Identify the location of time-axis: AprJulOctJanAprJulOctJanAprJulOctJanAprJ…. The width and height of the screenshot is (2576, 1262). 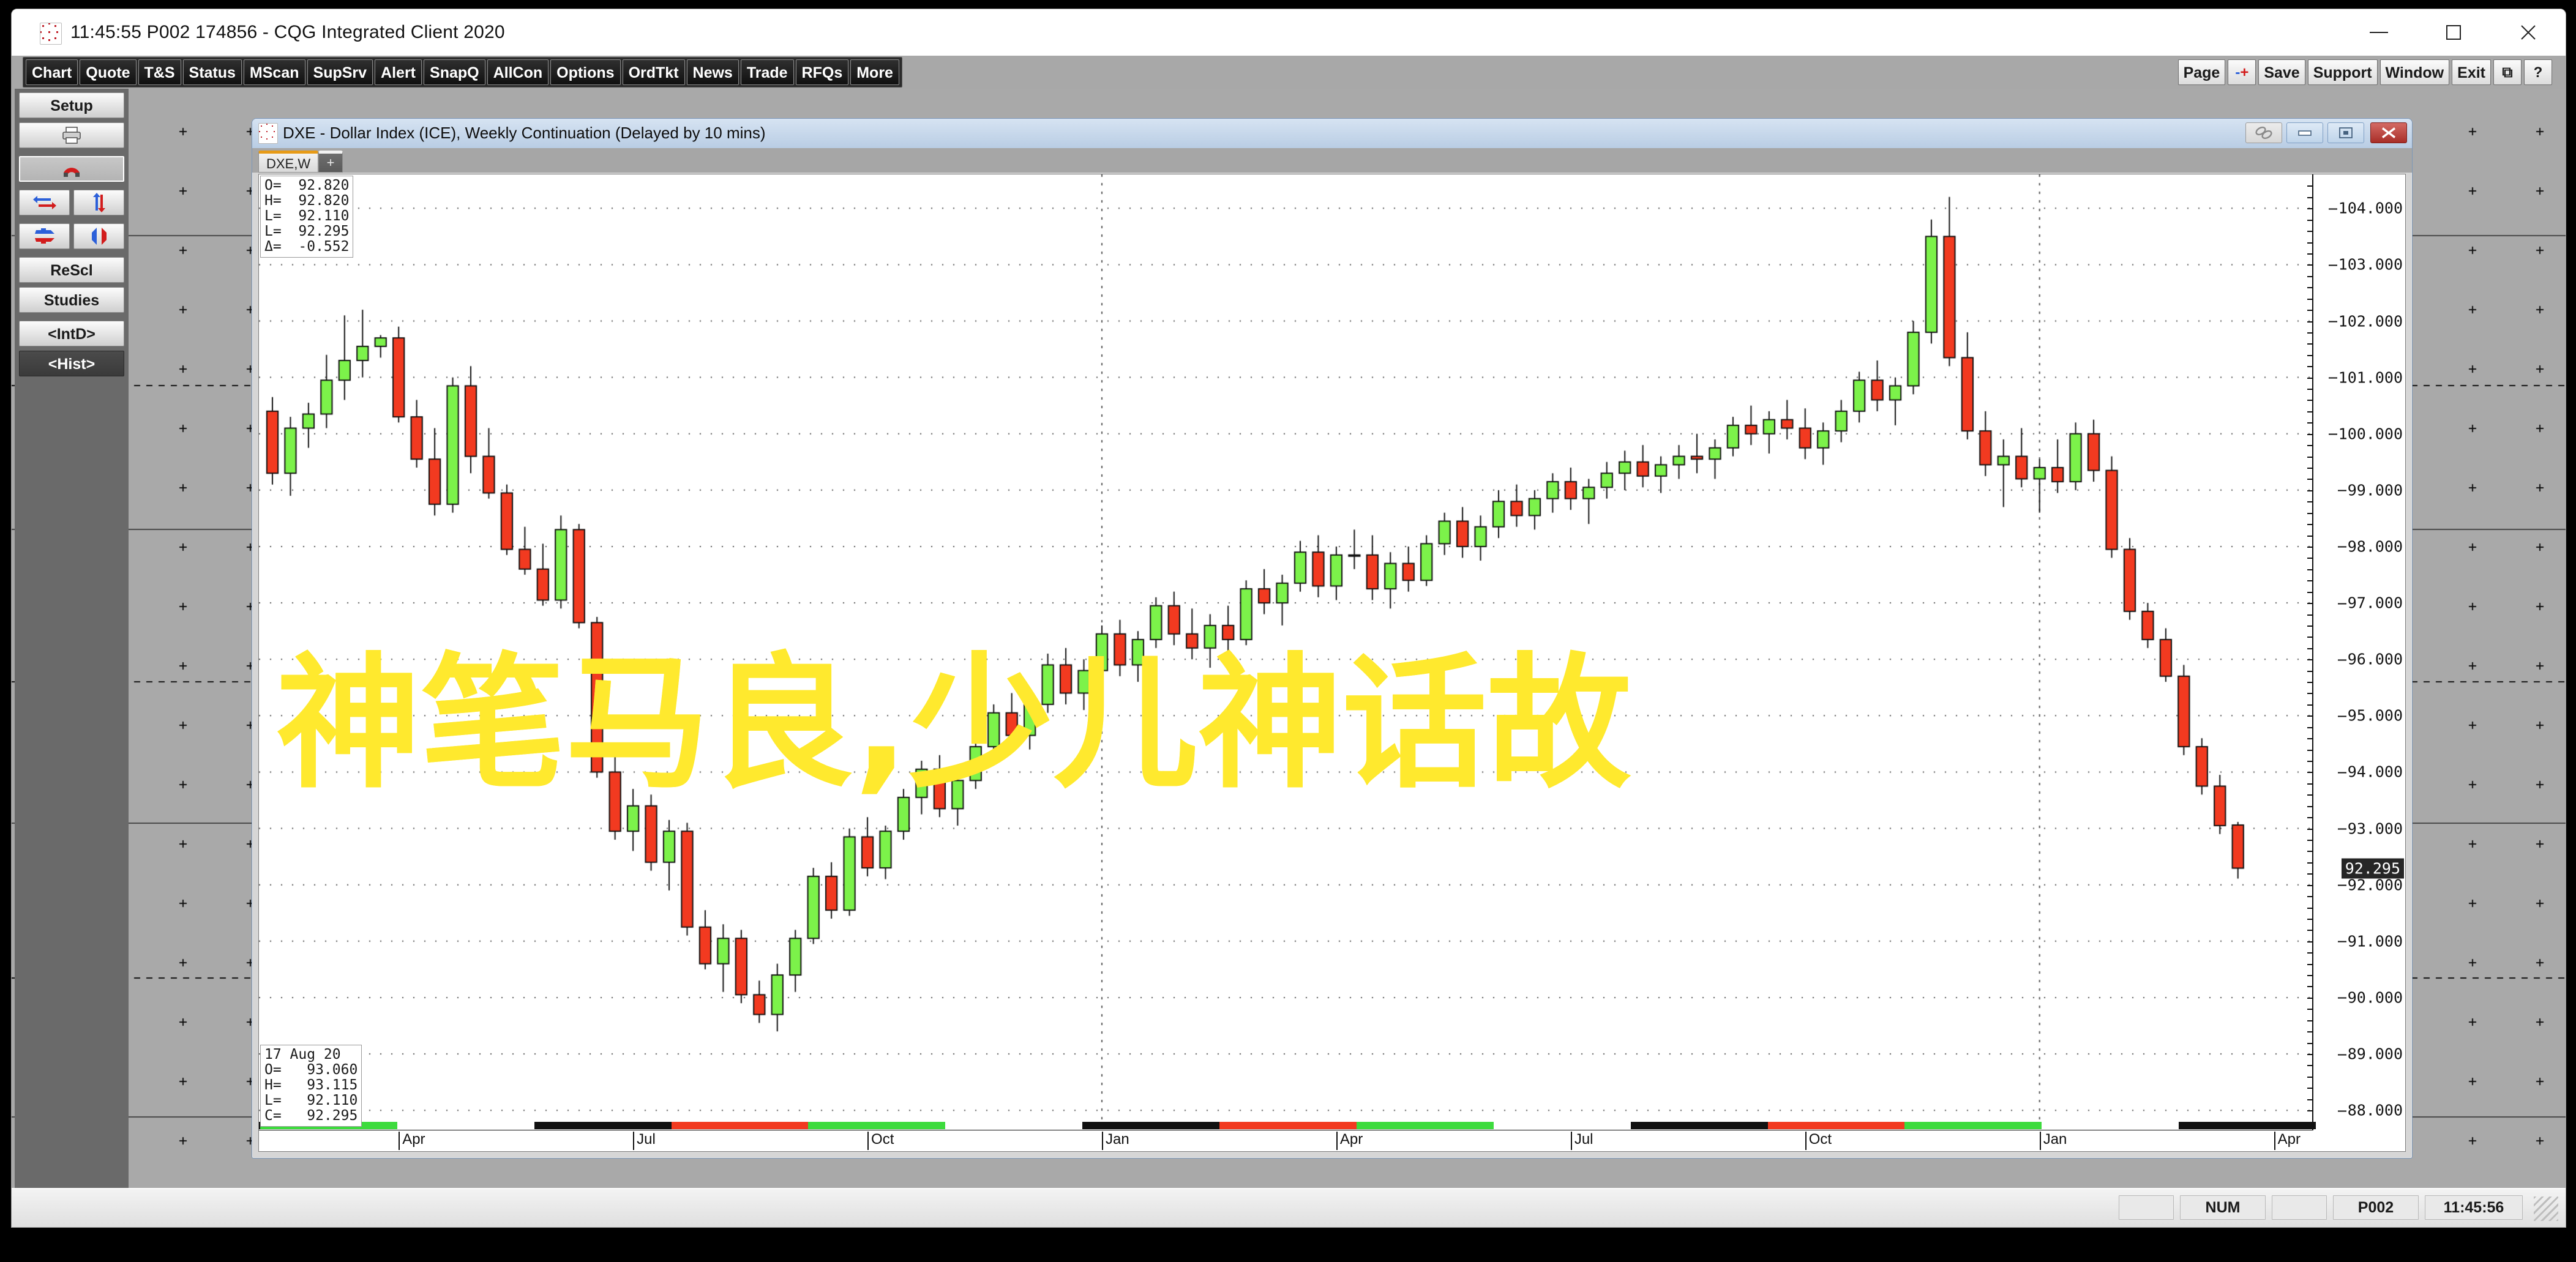
(1287, 1136).